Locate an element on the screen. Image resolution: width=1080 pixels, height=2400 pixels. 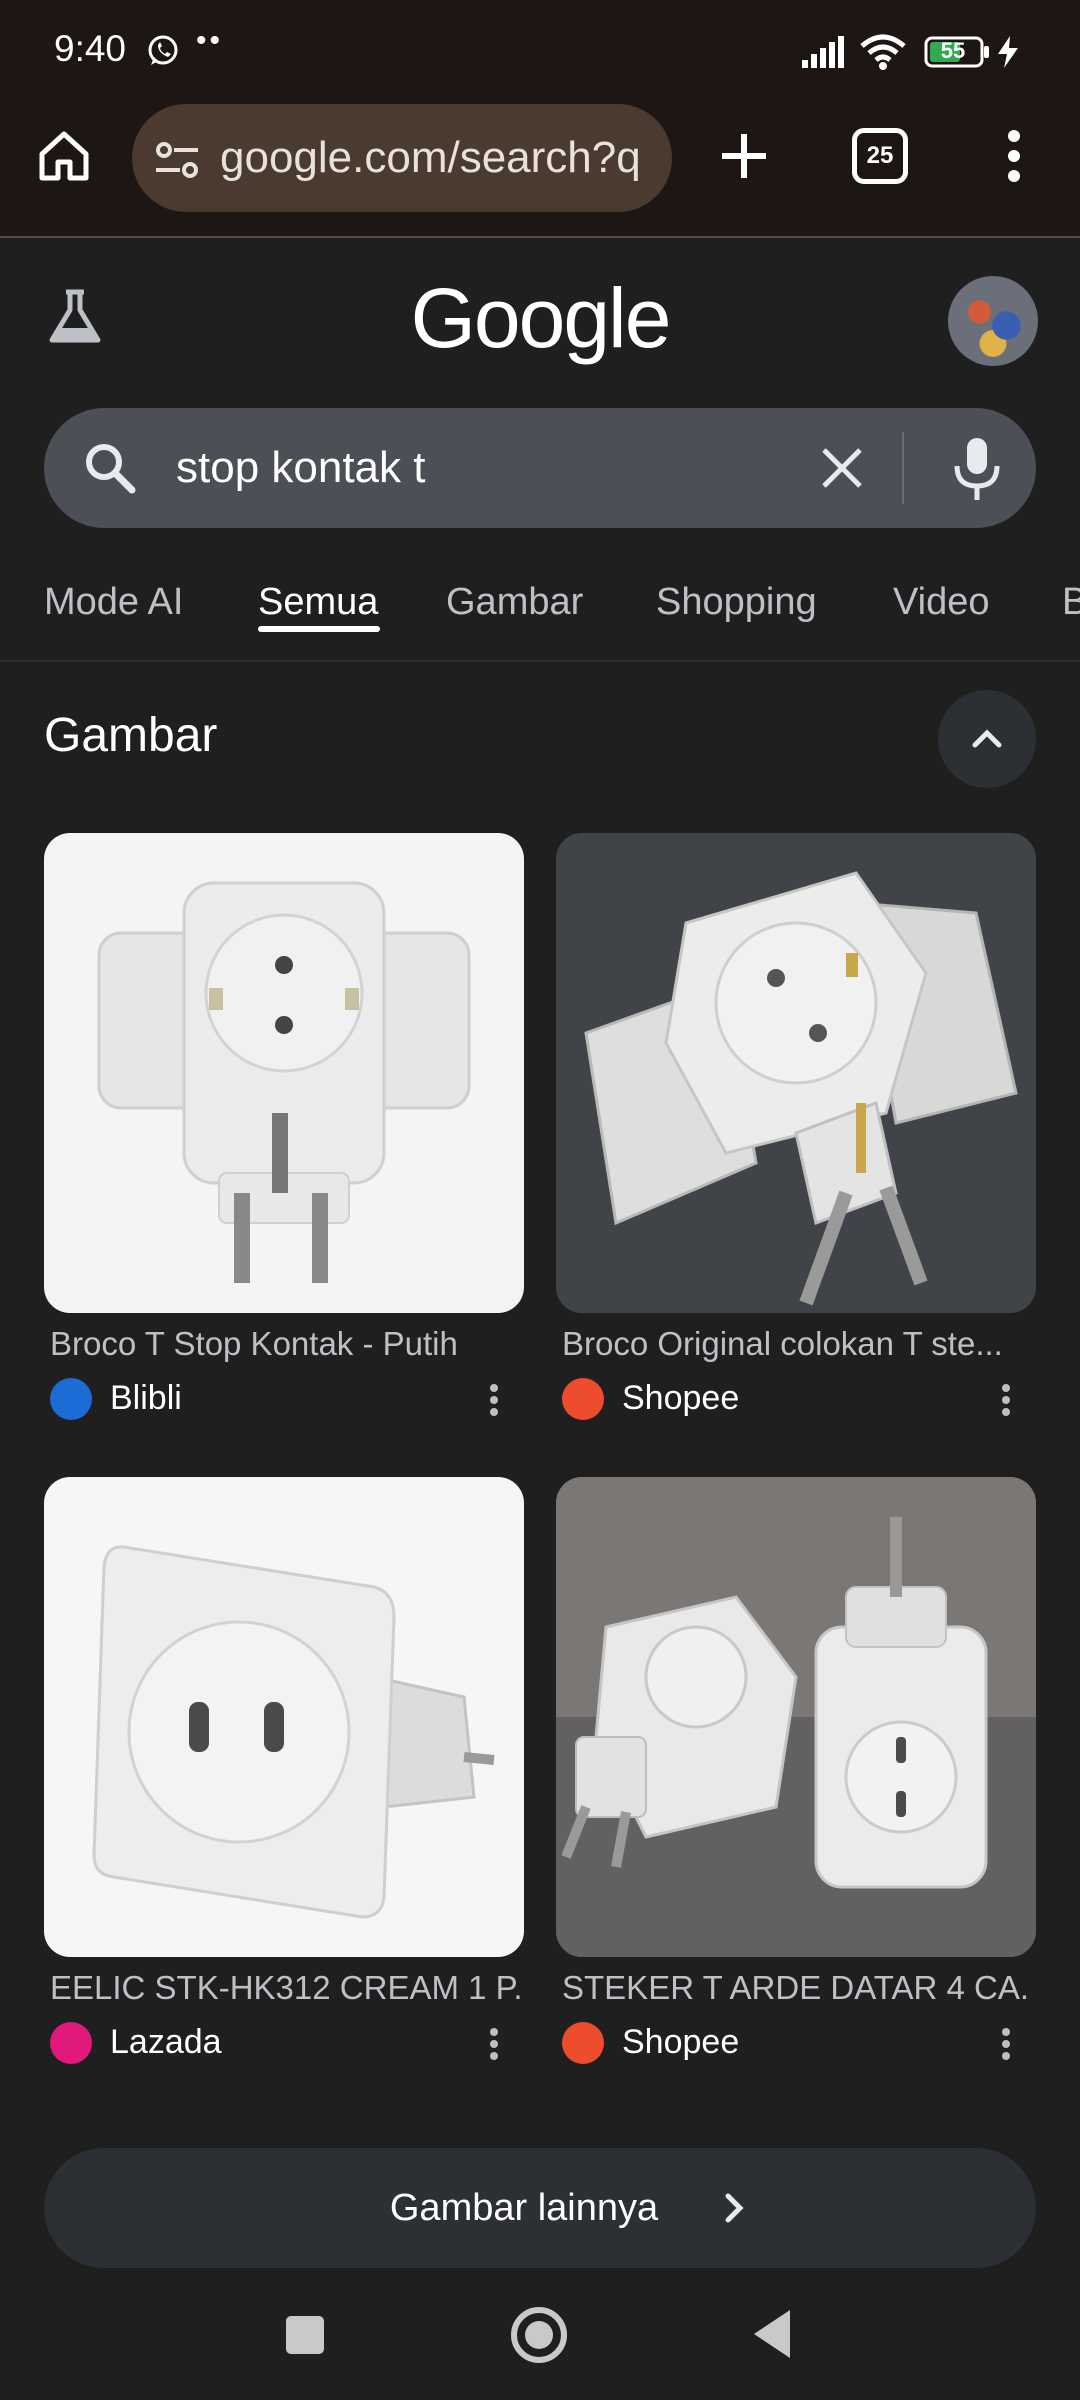
home-icon is located at coordinates (64, 156).